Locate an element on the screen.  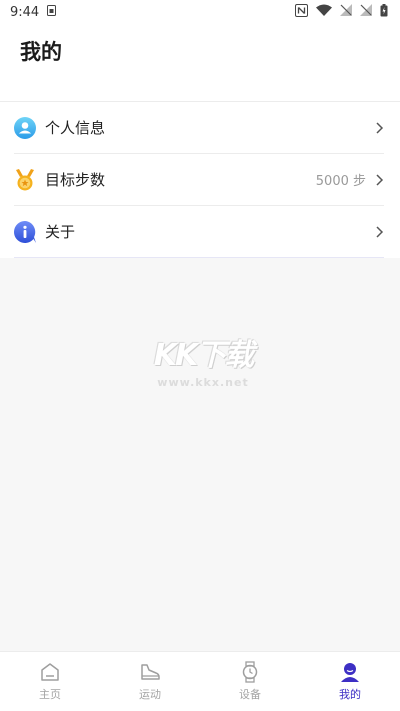
watermark-logo: KK下载 is located at coordinates (204, 355).